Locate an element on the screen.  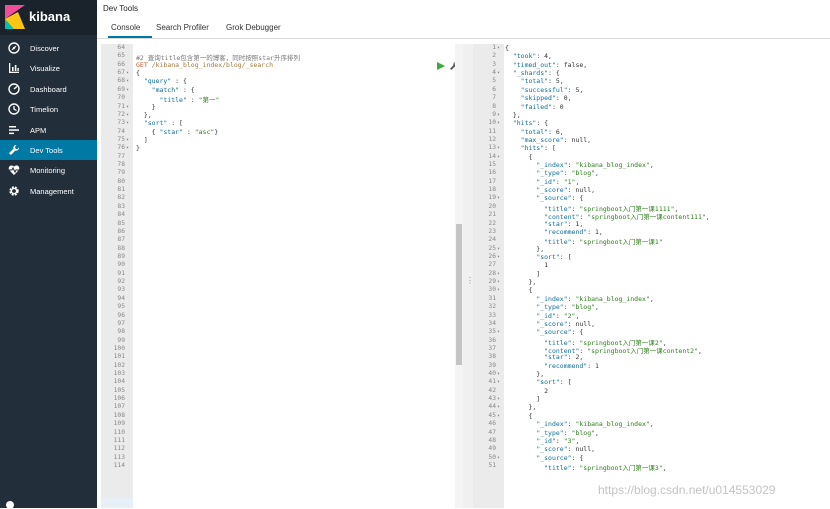
sidebar-item-label: Timelion is located at coordinates (44, 110).